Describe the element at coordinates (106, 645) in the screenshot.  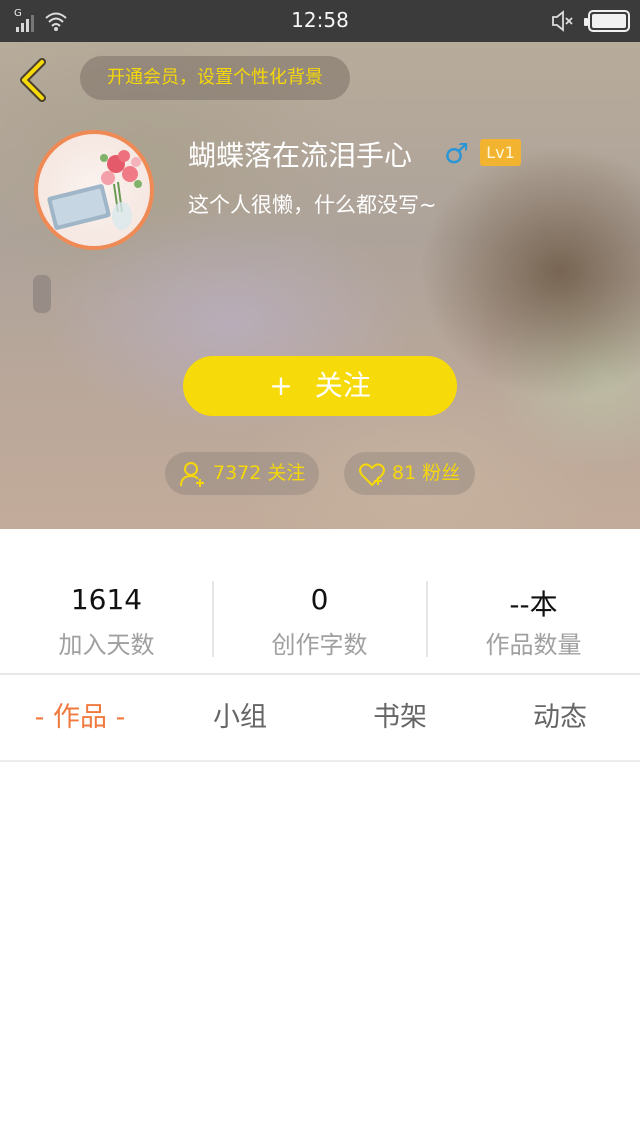
I see `stat-label: 加入天数` at that location.